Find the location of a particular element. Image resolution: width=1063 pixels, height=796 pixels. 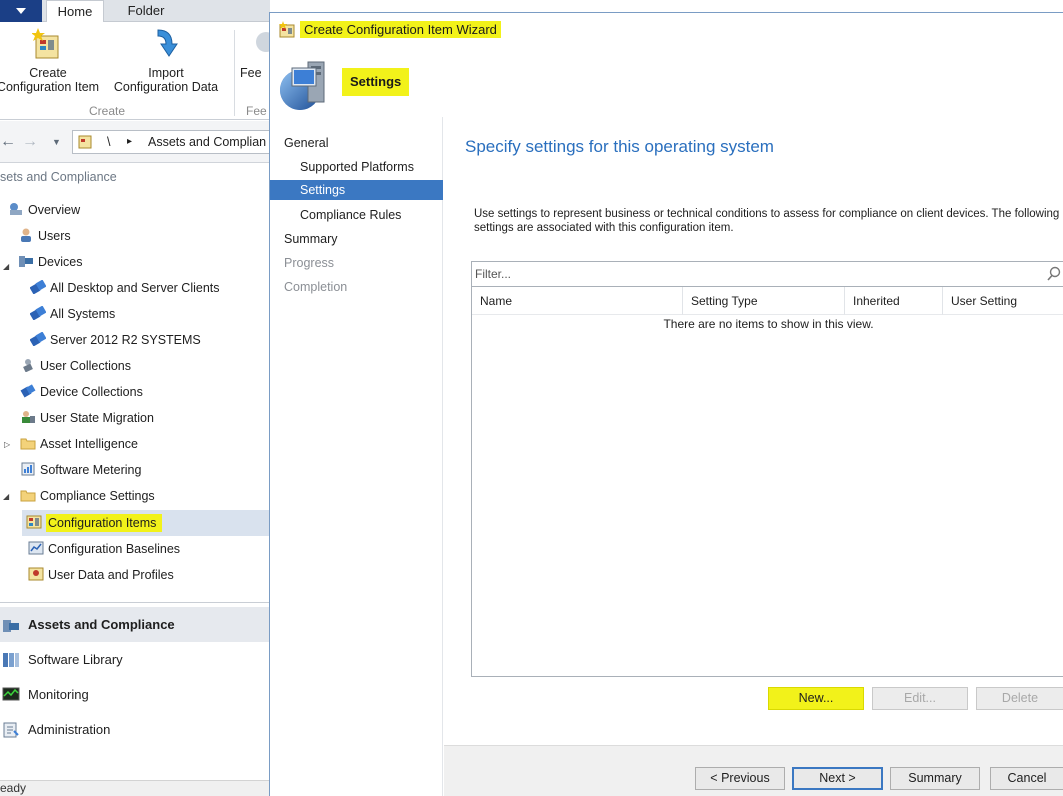

back-arrow-icon: ← is located at coordinates (8, 142).